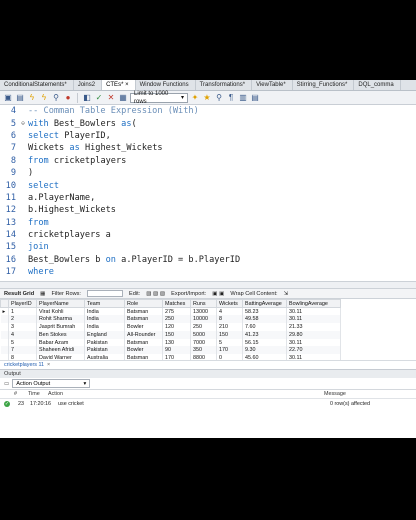 This screenshot has width=416, height=520. What do you see at coordinates (176, 319) in the screenshot?
I see `table-cell: 250` at bounding box center [176, 319].